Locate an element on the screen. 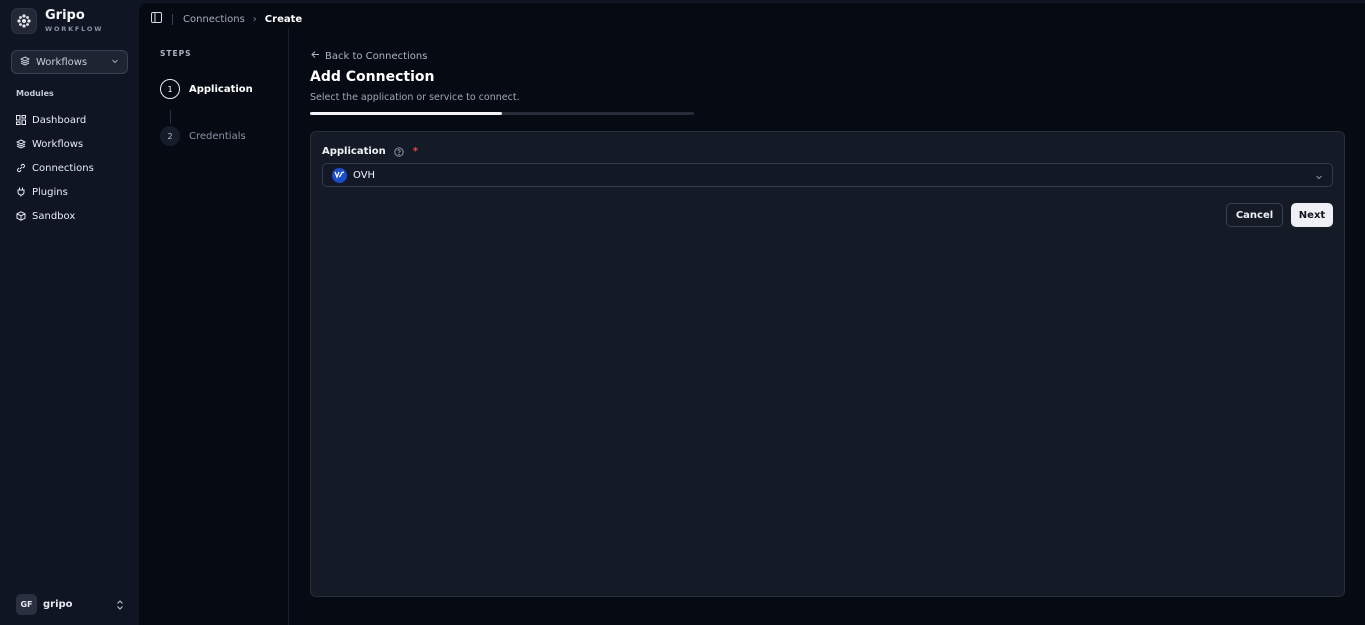 This screenshot has width=1365, height=625. brand: Gripo WORKFLOW is located at coordinates (57, 21).